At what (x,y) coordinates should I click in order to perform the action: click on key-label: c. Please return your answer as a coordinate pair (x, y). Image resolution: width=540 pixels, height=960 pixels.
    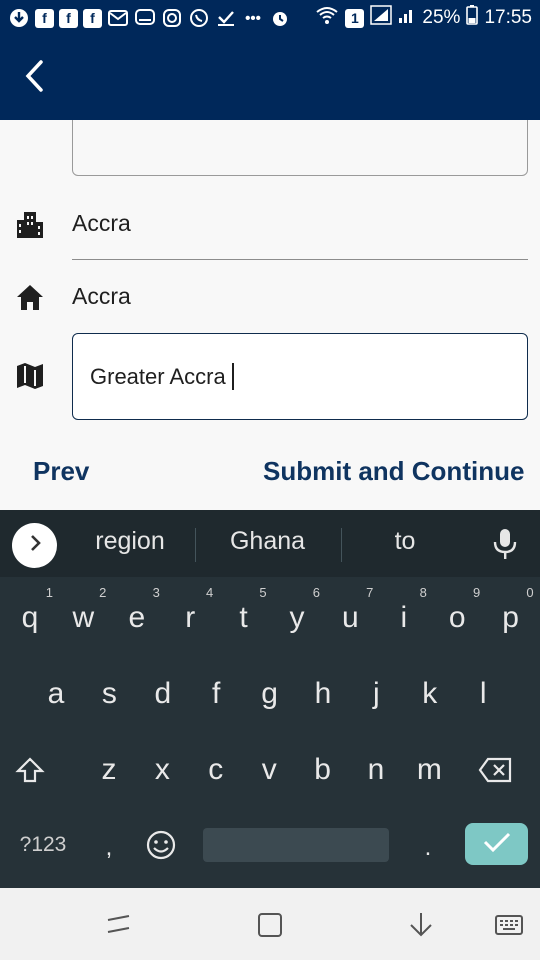
    Looking at the image, I should click on (216, 769).